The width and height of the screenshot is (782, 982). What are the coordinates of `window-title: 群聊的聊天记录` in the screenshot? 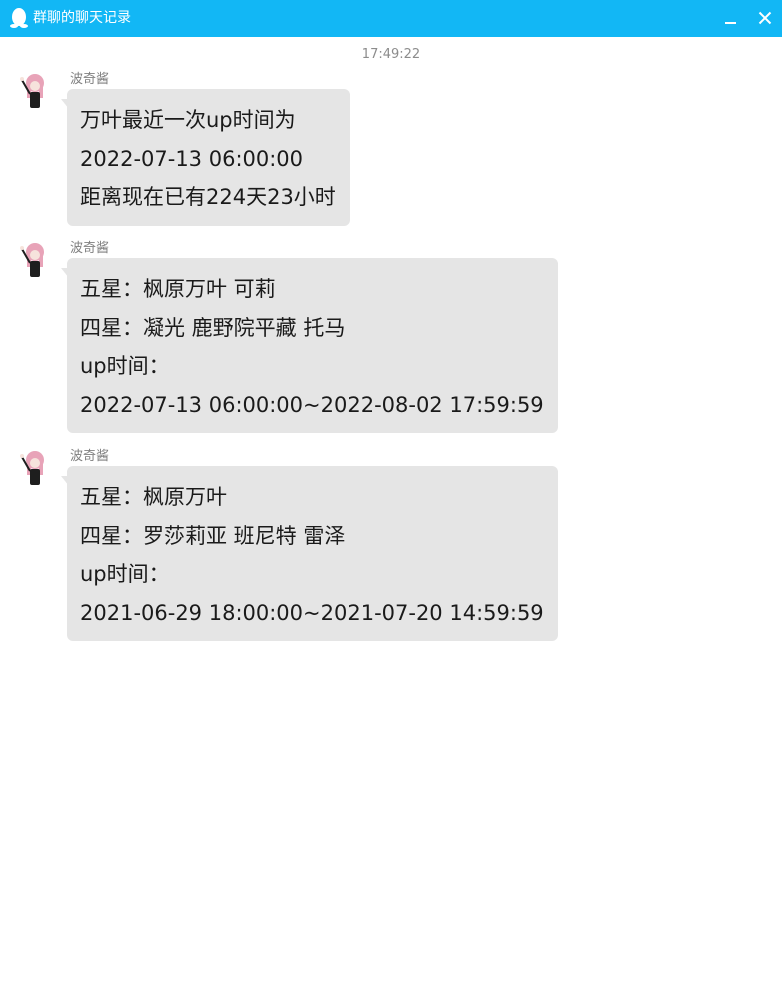 It's located at (82, 18).